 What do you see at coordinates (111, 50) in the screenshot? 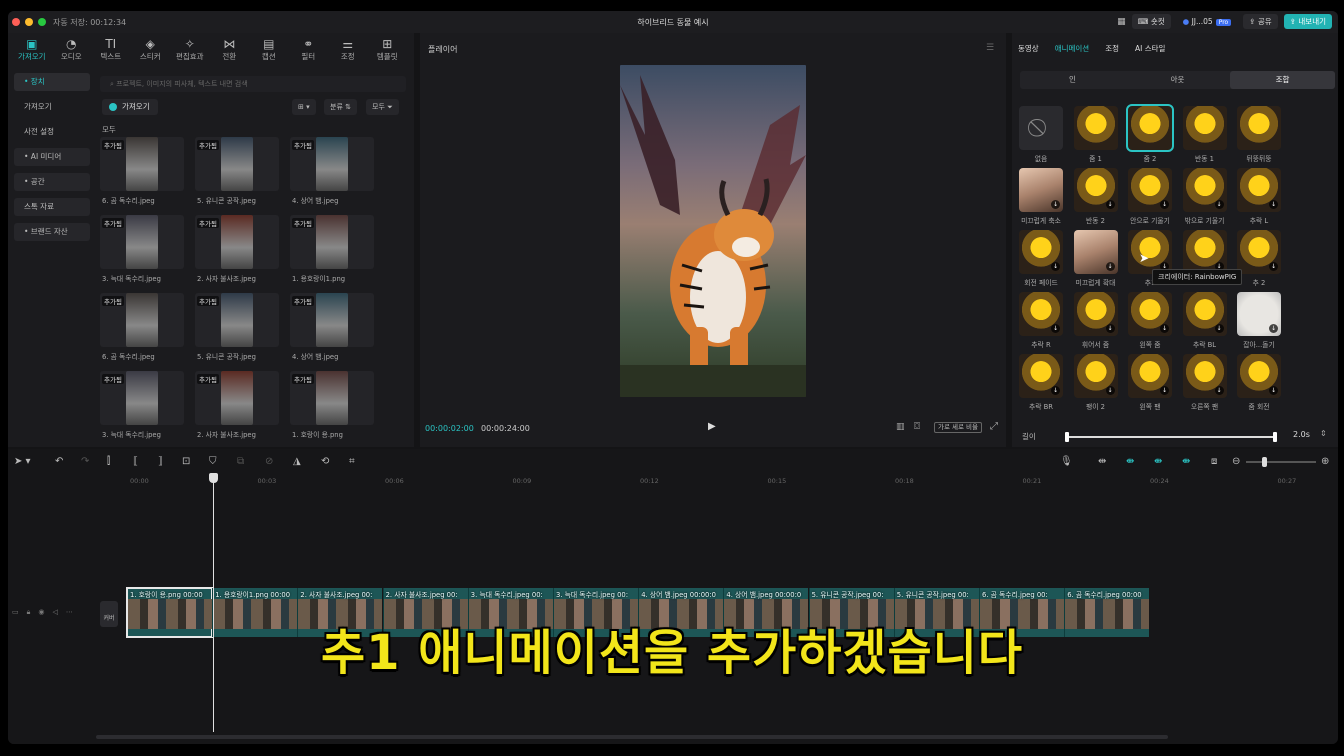
I see `tool-text: TI 텍스트` at bounding box center [111, 50].